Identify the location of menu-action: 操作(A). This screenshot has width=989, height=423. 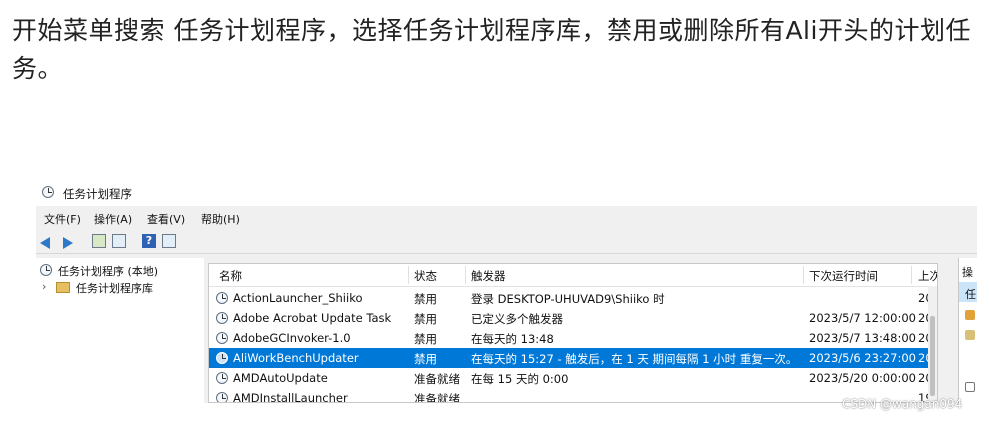
(113, 219).